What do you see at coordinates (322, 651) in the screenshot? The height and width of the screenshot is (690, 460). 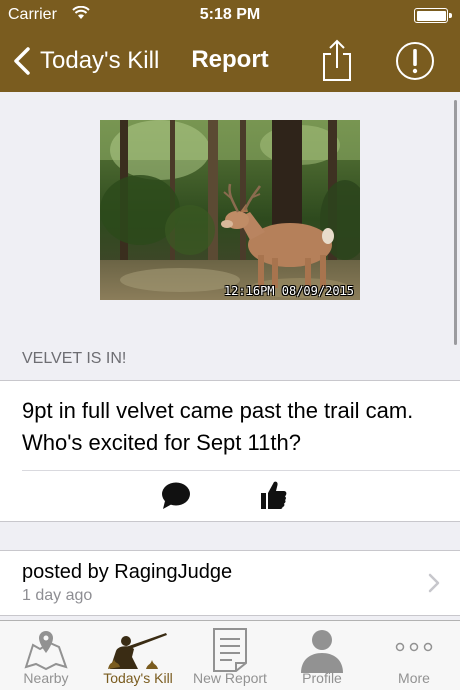 I see `person-icon` at bounding box center [322, 651].